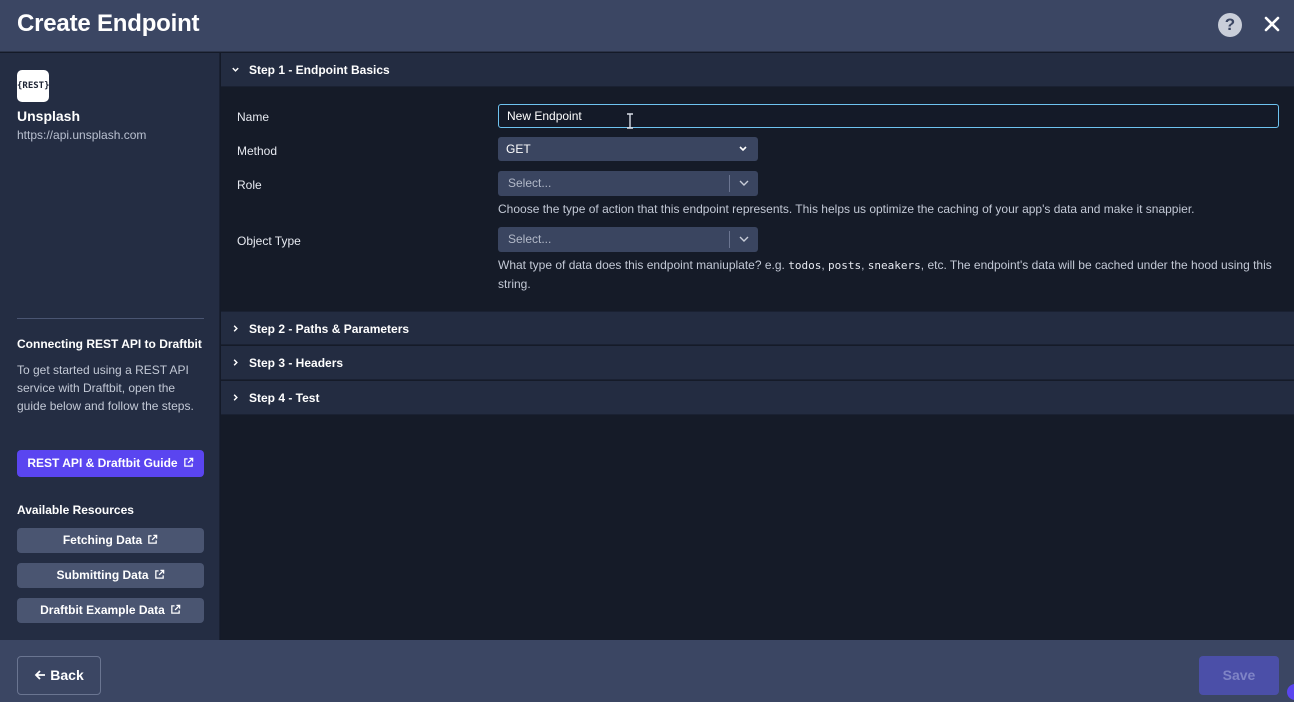  What do you see at coordinates (844, 265) in the screenshot?
I see `code-posts: posts` at bounding box center [844, 265].